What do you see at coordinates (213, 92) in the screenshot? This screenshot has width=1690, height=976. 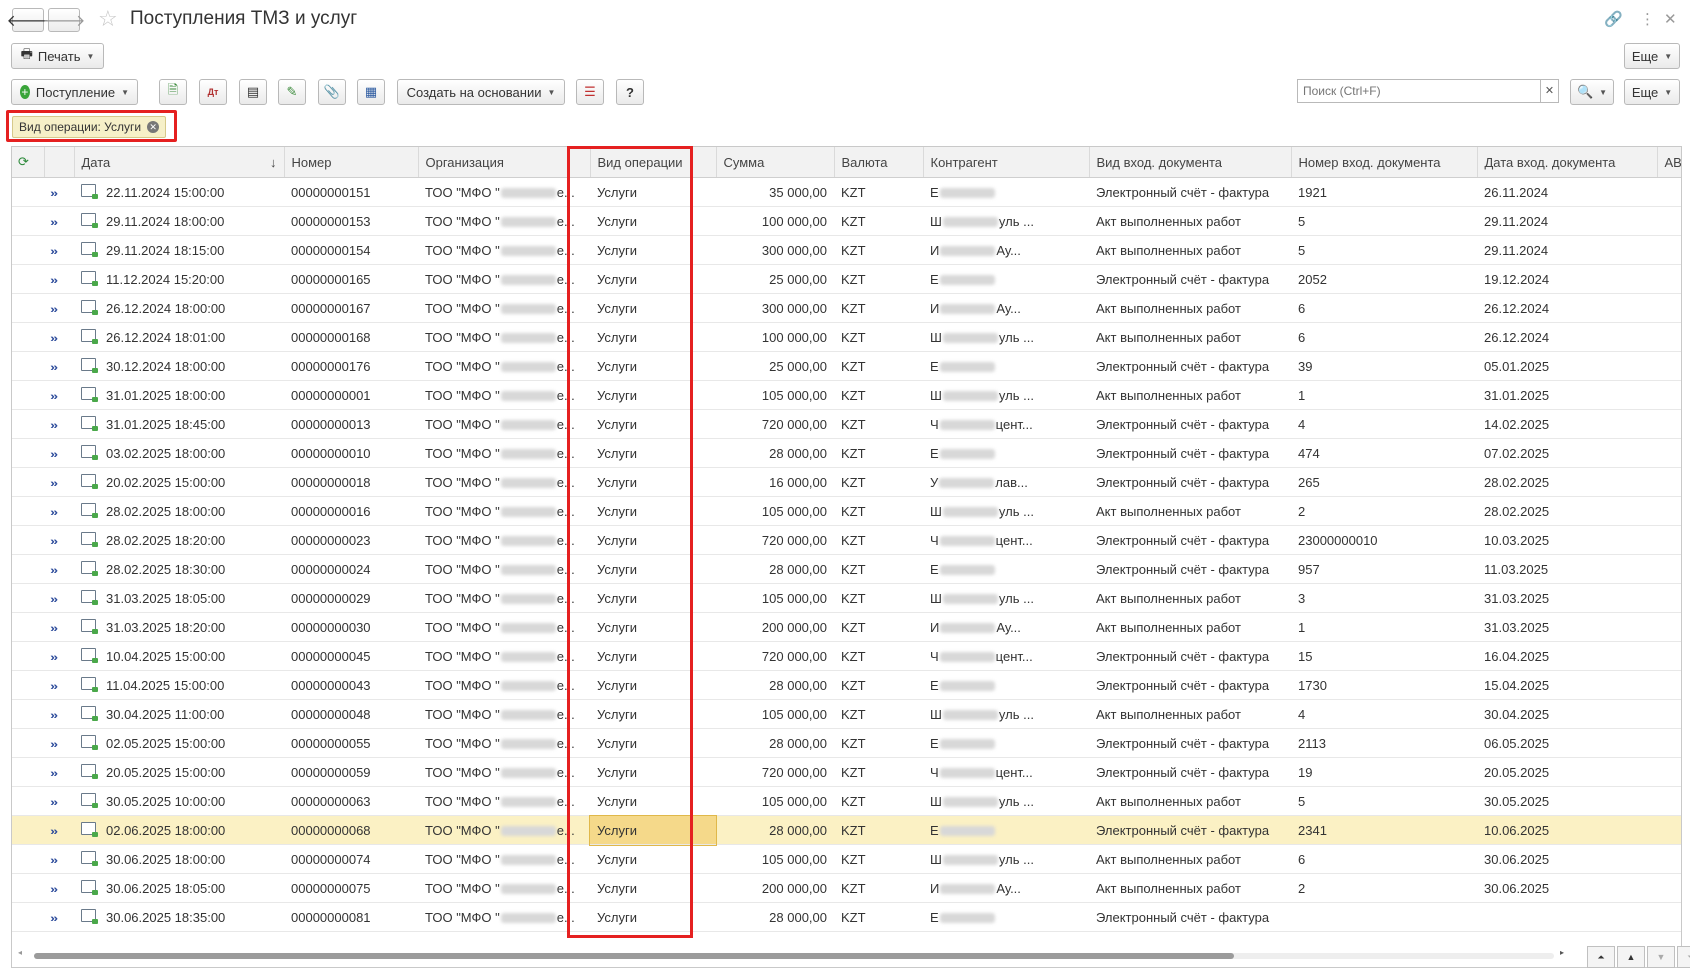 I see `post-document-button: Дт` at bounding box center [213, 92].